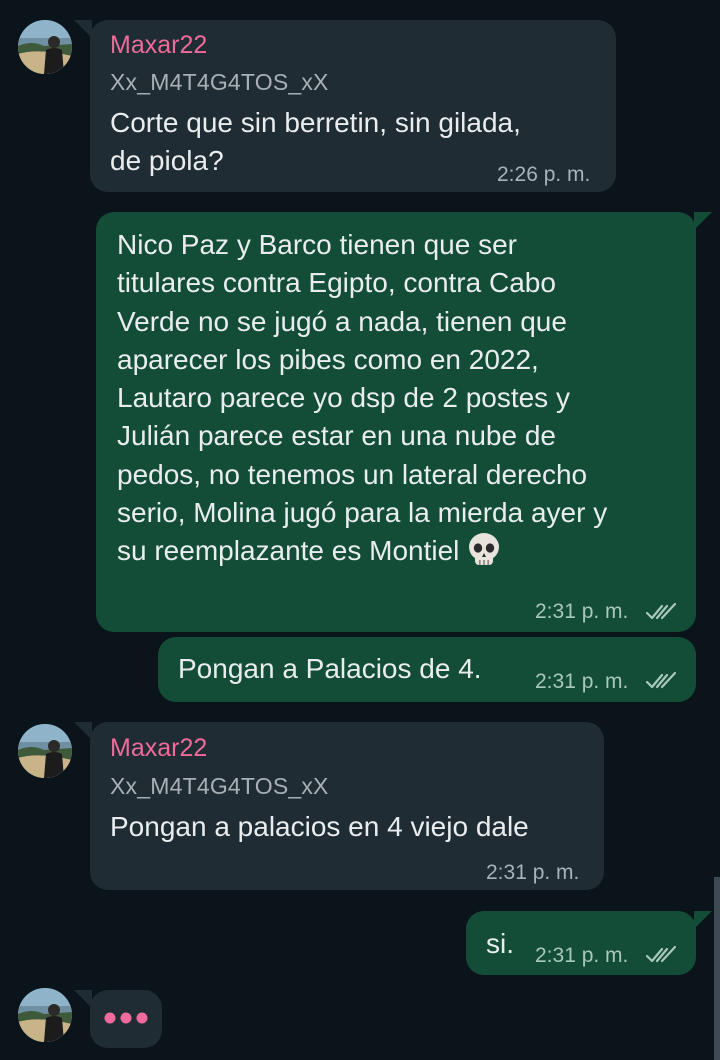  I want to click on scrollbar, so click(717, 968).